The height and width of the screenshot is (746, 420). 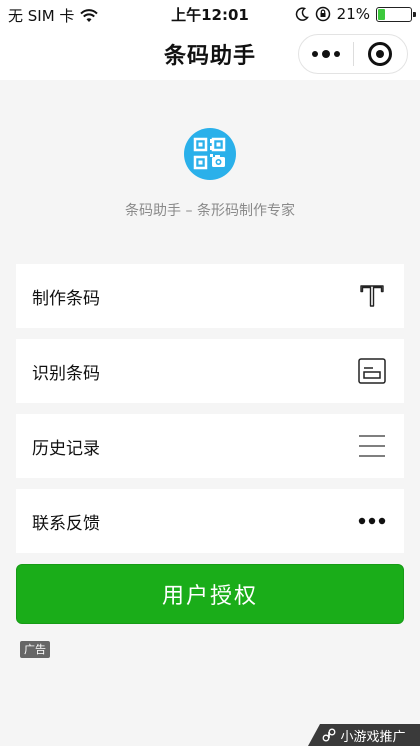 What do you see at coordinates (210, 371) in the screenshot?
I see `menu-item-scan-barcode: 识别条码` at bounding box center [210, 371].